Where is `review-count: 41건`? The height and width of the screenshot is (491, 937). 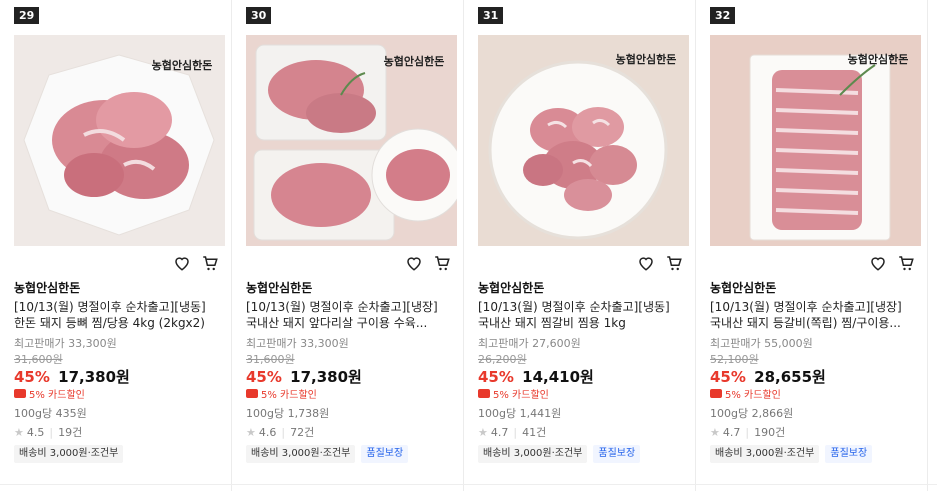
review-count: 41건 is located at coordinates (534, 432).